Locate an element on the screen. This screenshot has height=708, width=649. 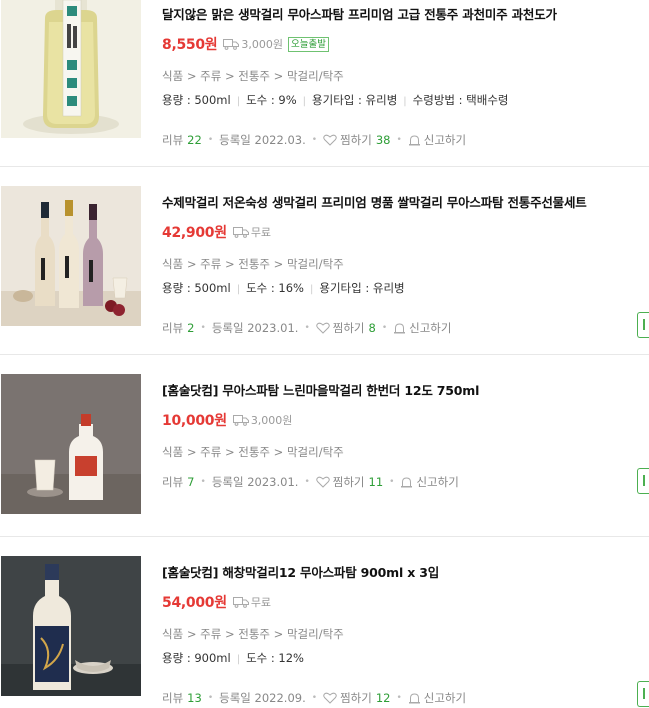
meta-row: 리뷰 7 • 등록일 2023.01. • 찜하기 11 • 신고하기 is located at coordinates (310, 482).